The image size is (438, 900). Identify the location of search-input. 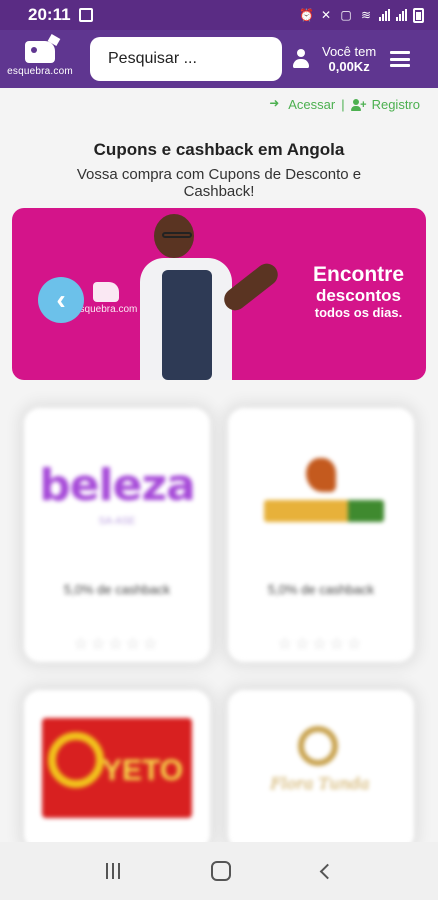
(186, 59).